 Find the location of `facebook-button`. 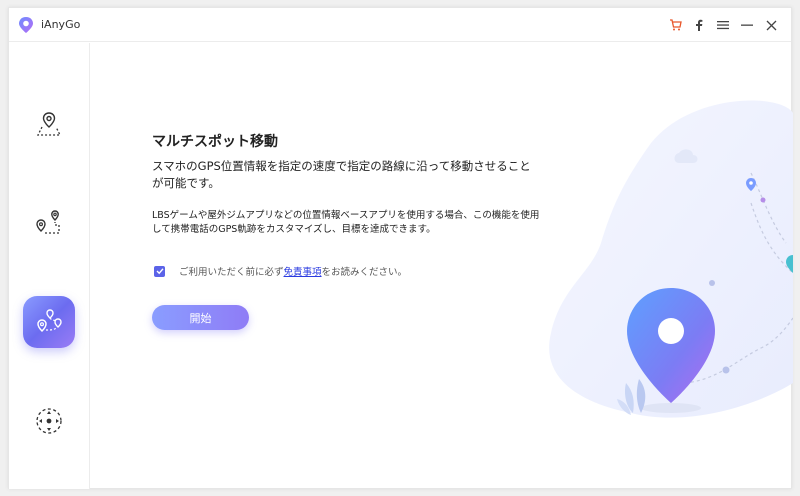

facebook-button is located at coordinates (699, 25).